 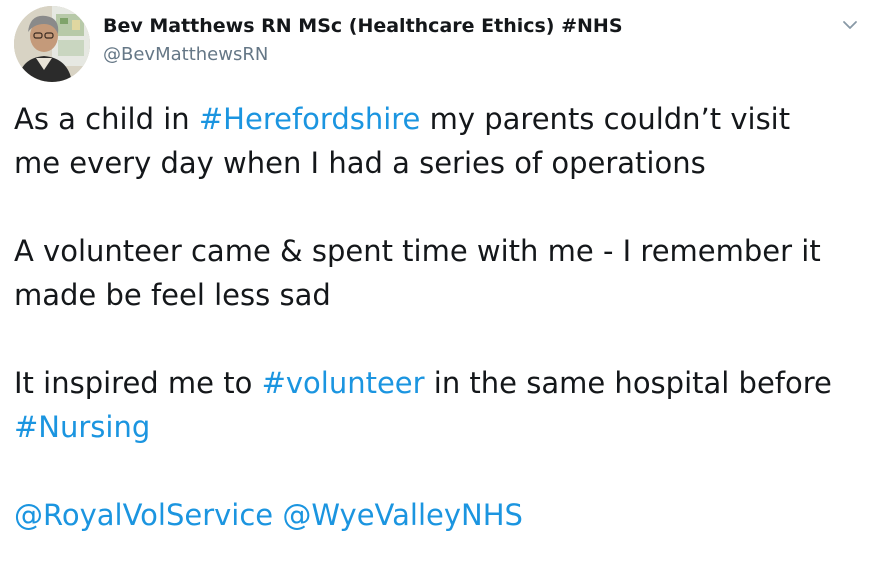 What do you see at coordinates (277, 515) in the screenshot?
I see `tweet-text-segment` at bounding box center [277, 515].